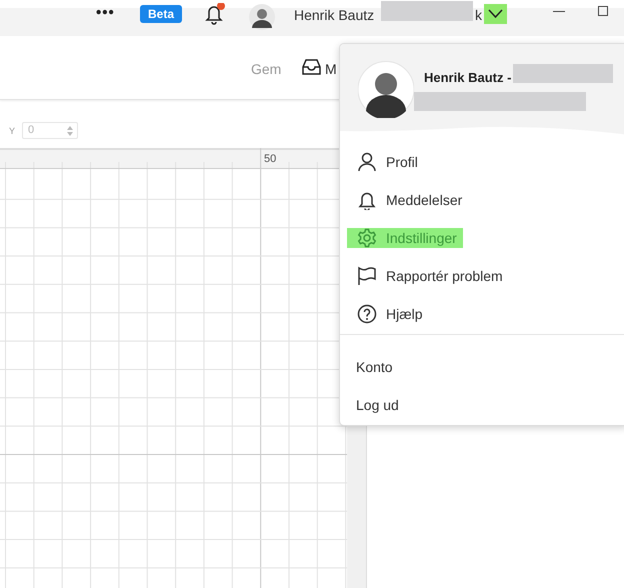  Describe the element at coordinates (468, 78) in the screenshot. I see `user-name: Henrik Bautz -` at that location.